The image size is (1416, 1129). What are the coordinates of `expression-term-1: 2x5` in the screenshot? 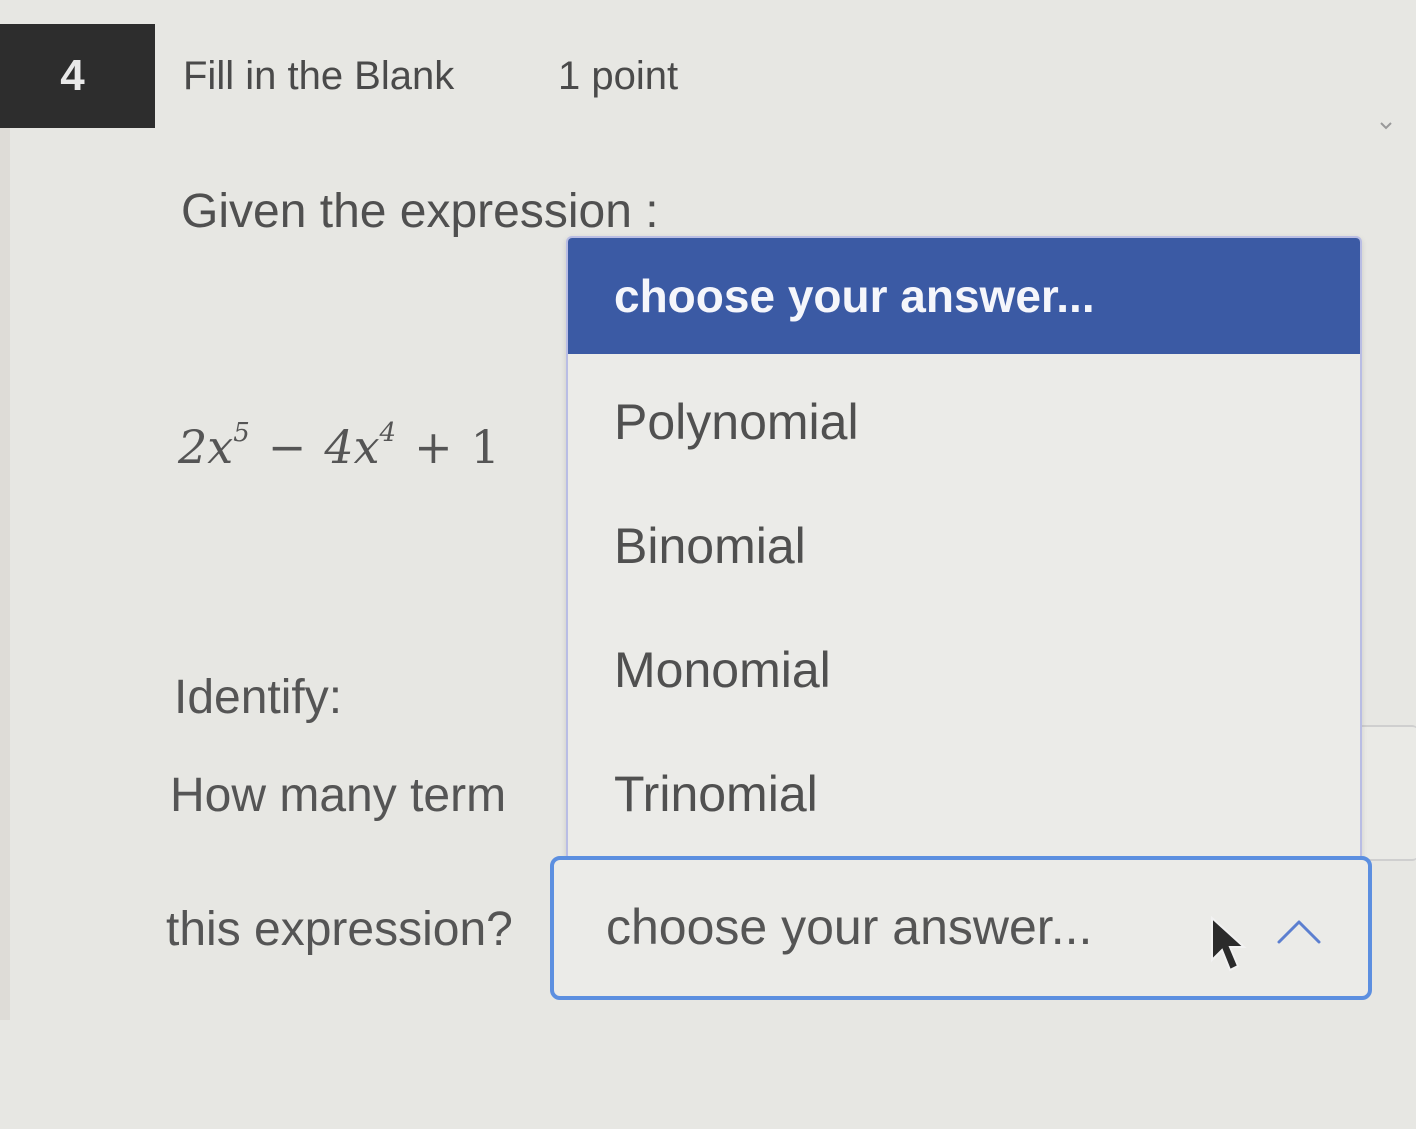 It's located at (214, 446).